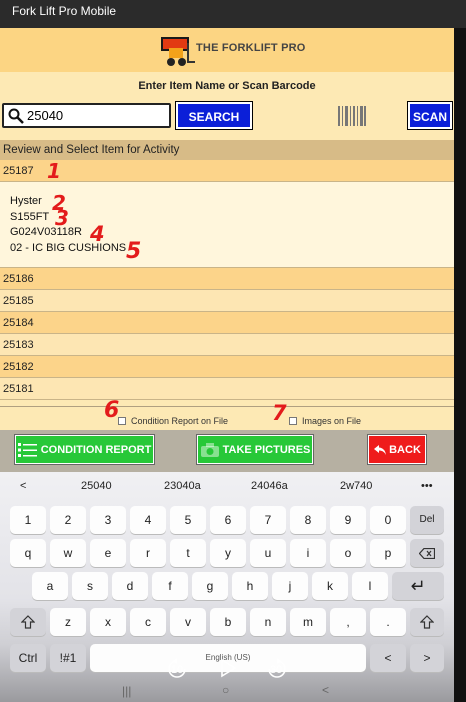 This screenshot has height=702, width=466. I want to click on key: p, so click(388, 553).